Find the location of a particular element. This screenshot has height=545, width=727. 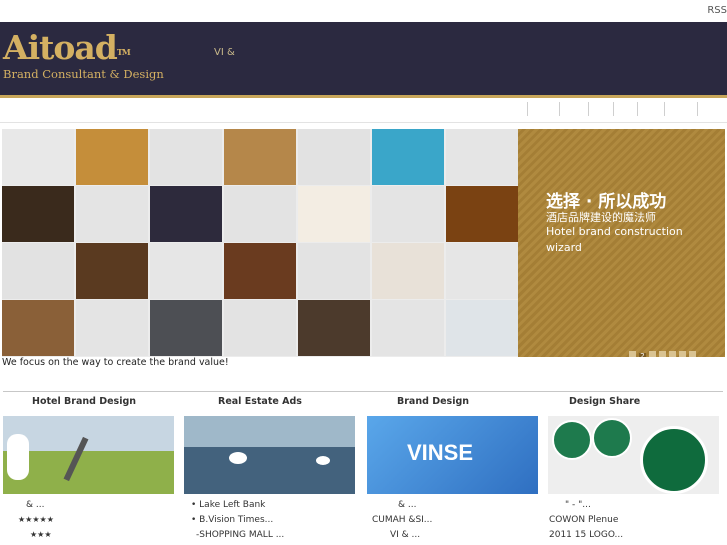

column-title: Design Share is located at coordinates (604, 401).